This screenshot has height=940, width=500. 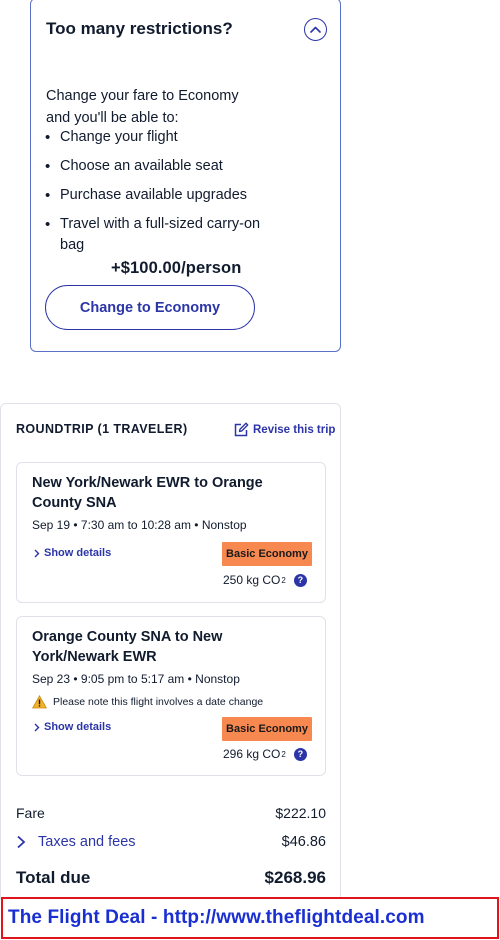 What do you see at coordinates (164, 166) in the screenshot?
I see `benefit-item: Choose an available seat` at bounding box center [164, 166].